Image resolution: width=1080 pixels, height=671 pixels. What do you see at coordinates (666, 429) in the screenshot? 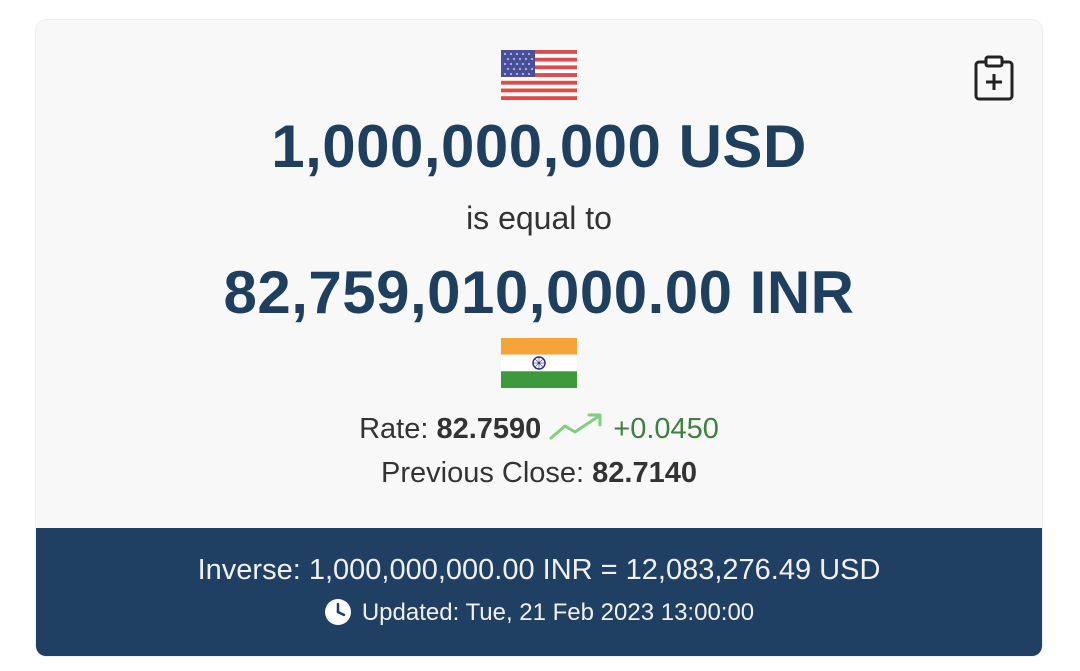
I see `rate-change: +0.0450` at bounding box center [666, 429].